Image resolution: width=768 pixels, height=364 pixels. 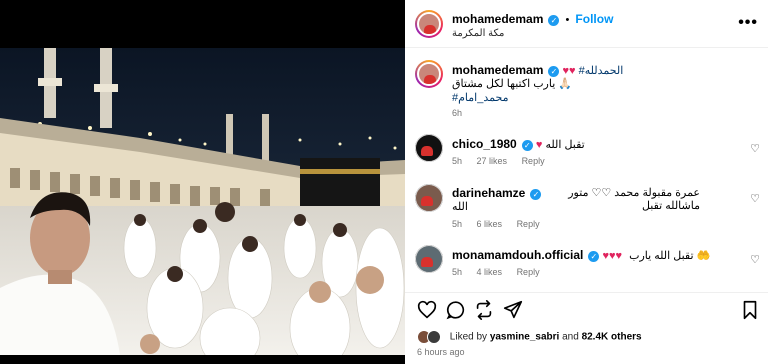 What do you see at coordinates (490, 272) in the screenshot?
I see `comment-likes: 4 likes` at bounding box center [490, 272].